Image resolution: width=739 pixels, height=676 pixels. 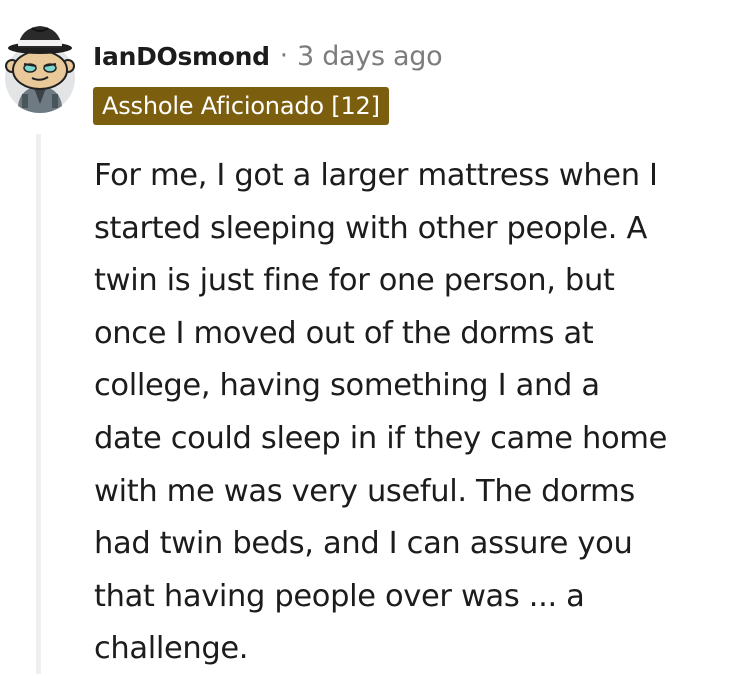 What do you see at coordinates (339, 596) in the screenshot?
I see `comment-body-line: that having people over was ... a` at bounding box center [339, 596].